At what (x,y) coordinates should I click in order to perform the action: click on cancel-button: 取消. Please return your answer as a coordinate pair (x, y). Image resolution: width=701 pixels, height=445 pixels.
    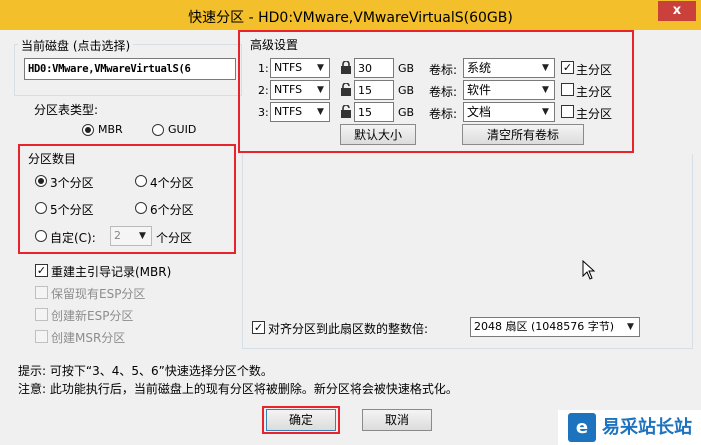
    Looking at the image, I should click on (397, 420).